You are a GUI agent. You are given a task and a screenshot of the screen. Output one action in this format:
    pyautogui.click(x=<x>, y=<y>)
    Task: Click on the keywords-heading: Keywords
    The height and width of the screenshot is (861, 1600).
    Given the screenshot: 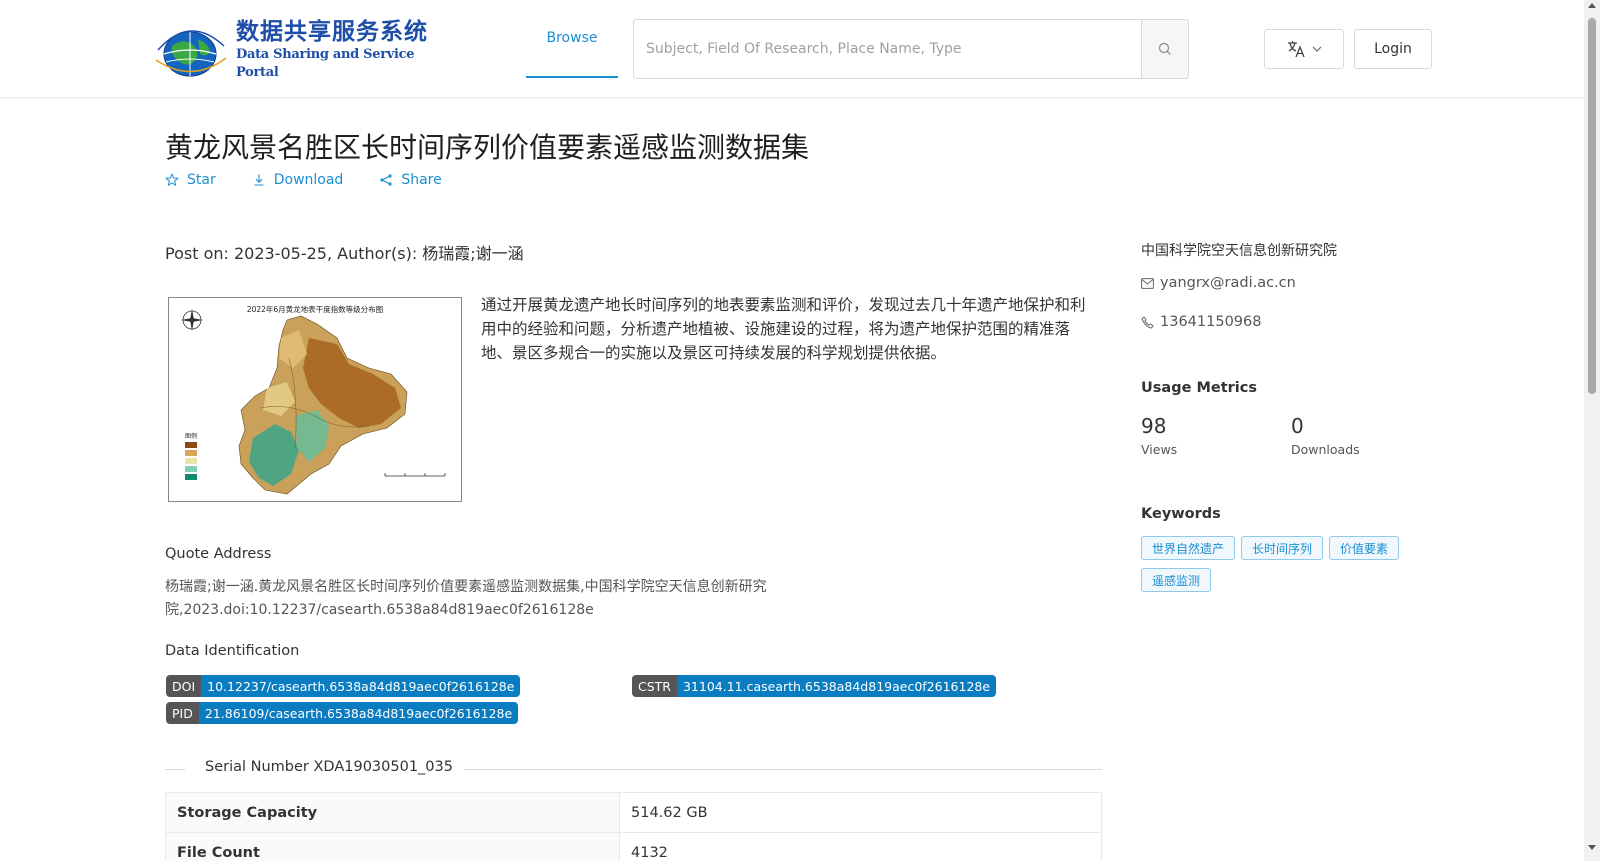 What is the action you would take?
    pyautogui.click(x=1181, y=514)
    